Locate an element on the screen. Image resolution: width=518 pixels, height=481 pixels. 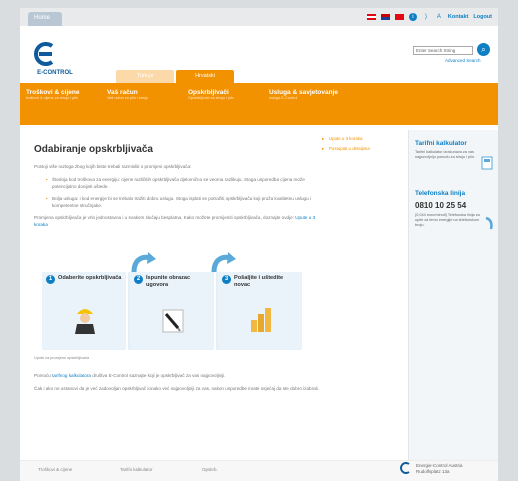
logout-link: Logout is located at coordinates (482, 17).